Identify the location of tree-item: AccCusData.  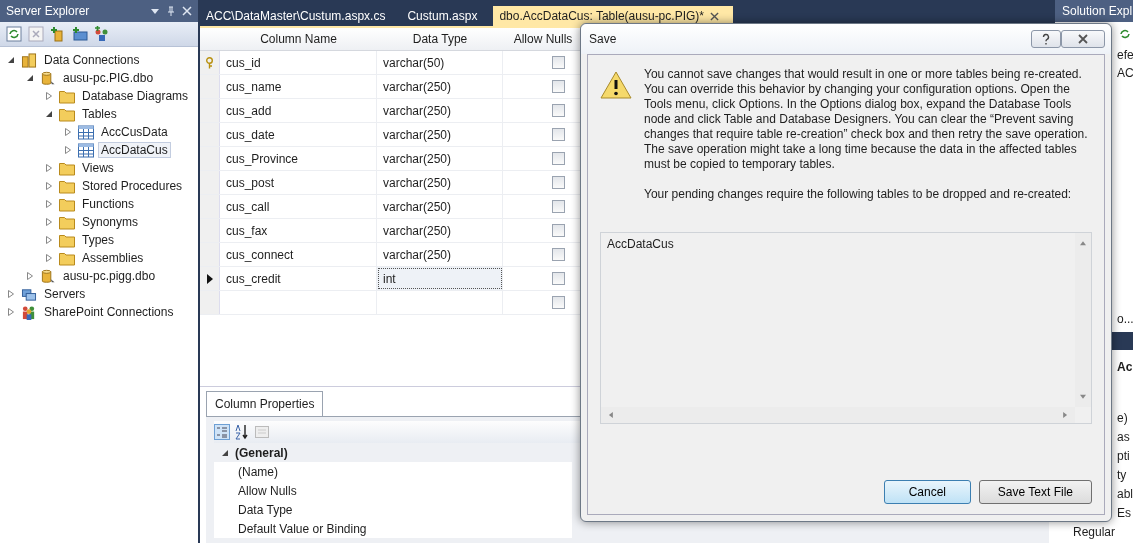
(134, 132).